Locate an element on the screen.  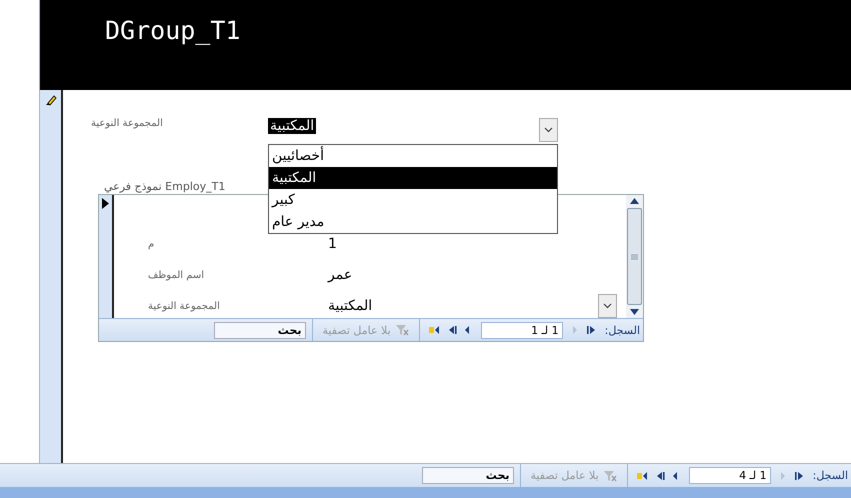
field-label: اسم الموظف is located at coordinates (177, 275).